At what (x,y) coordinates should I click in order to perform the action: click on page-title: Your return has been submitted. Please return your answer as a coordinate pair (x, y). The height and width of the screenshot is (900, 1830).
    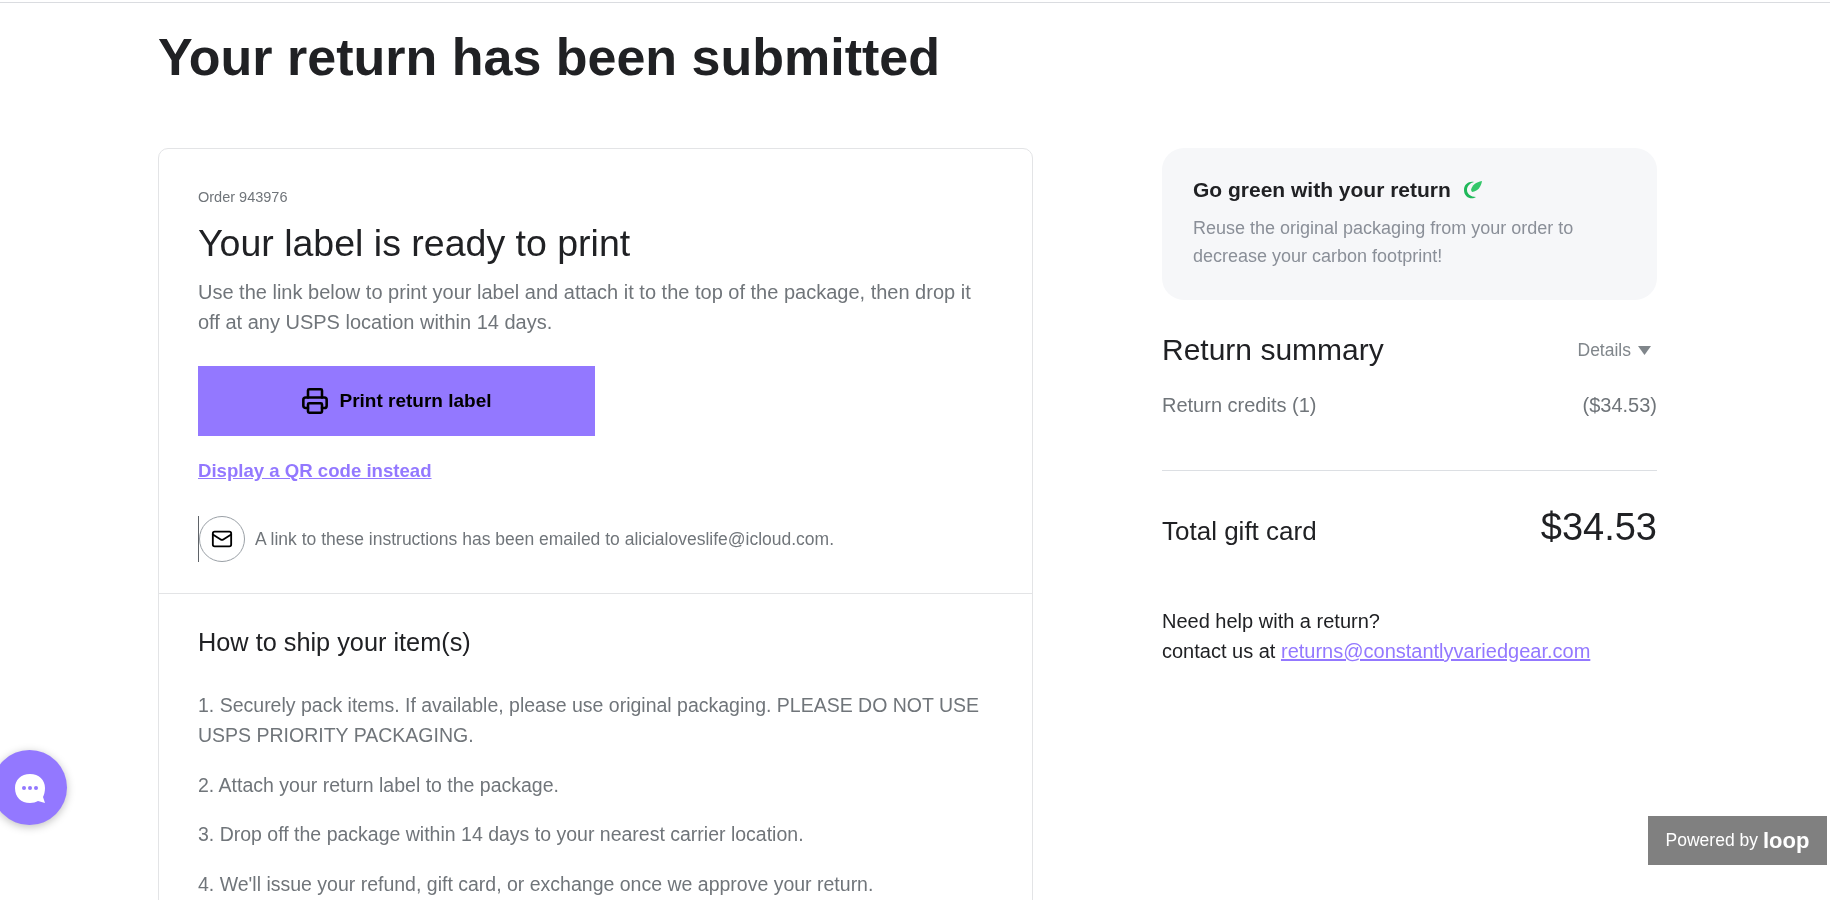
    Looking at the image, I should click on (549, 57).